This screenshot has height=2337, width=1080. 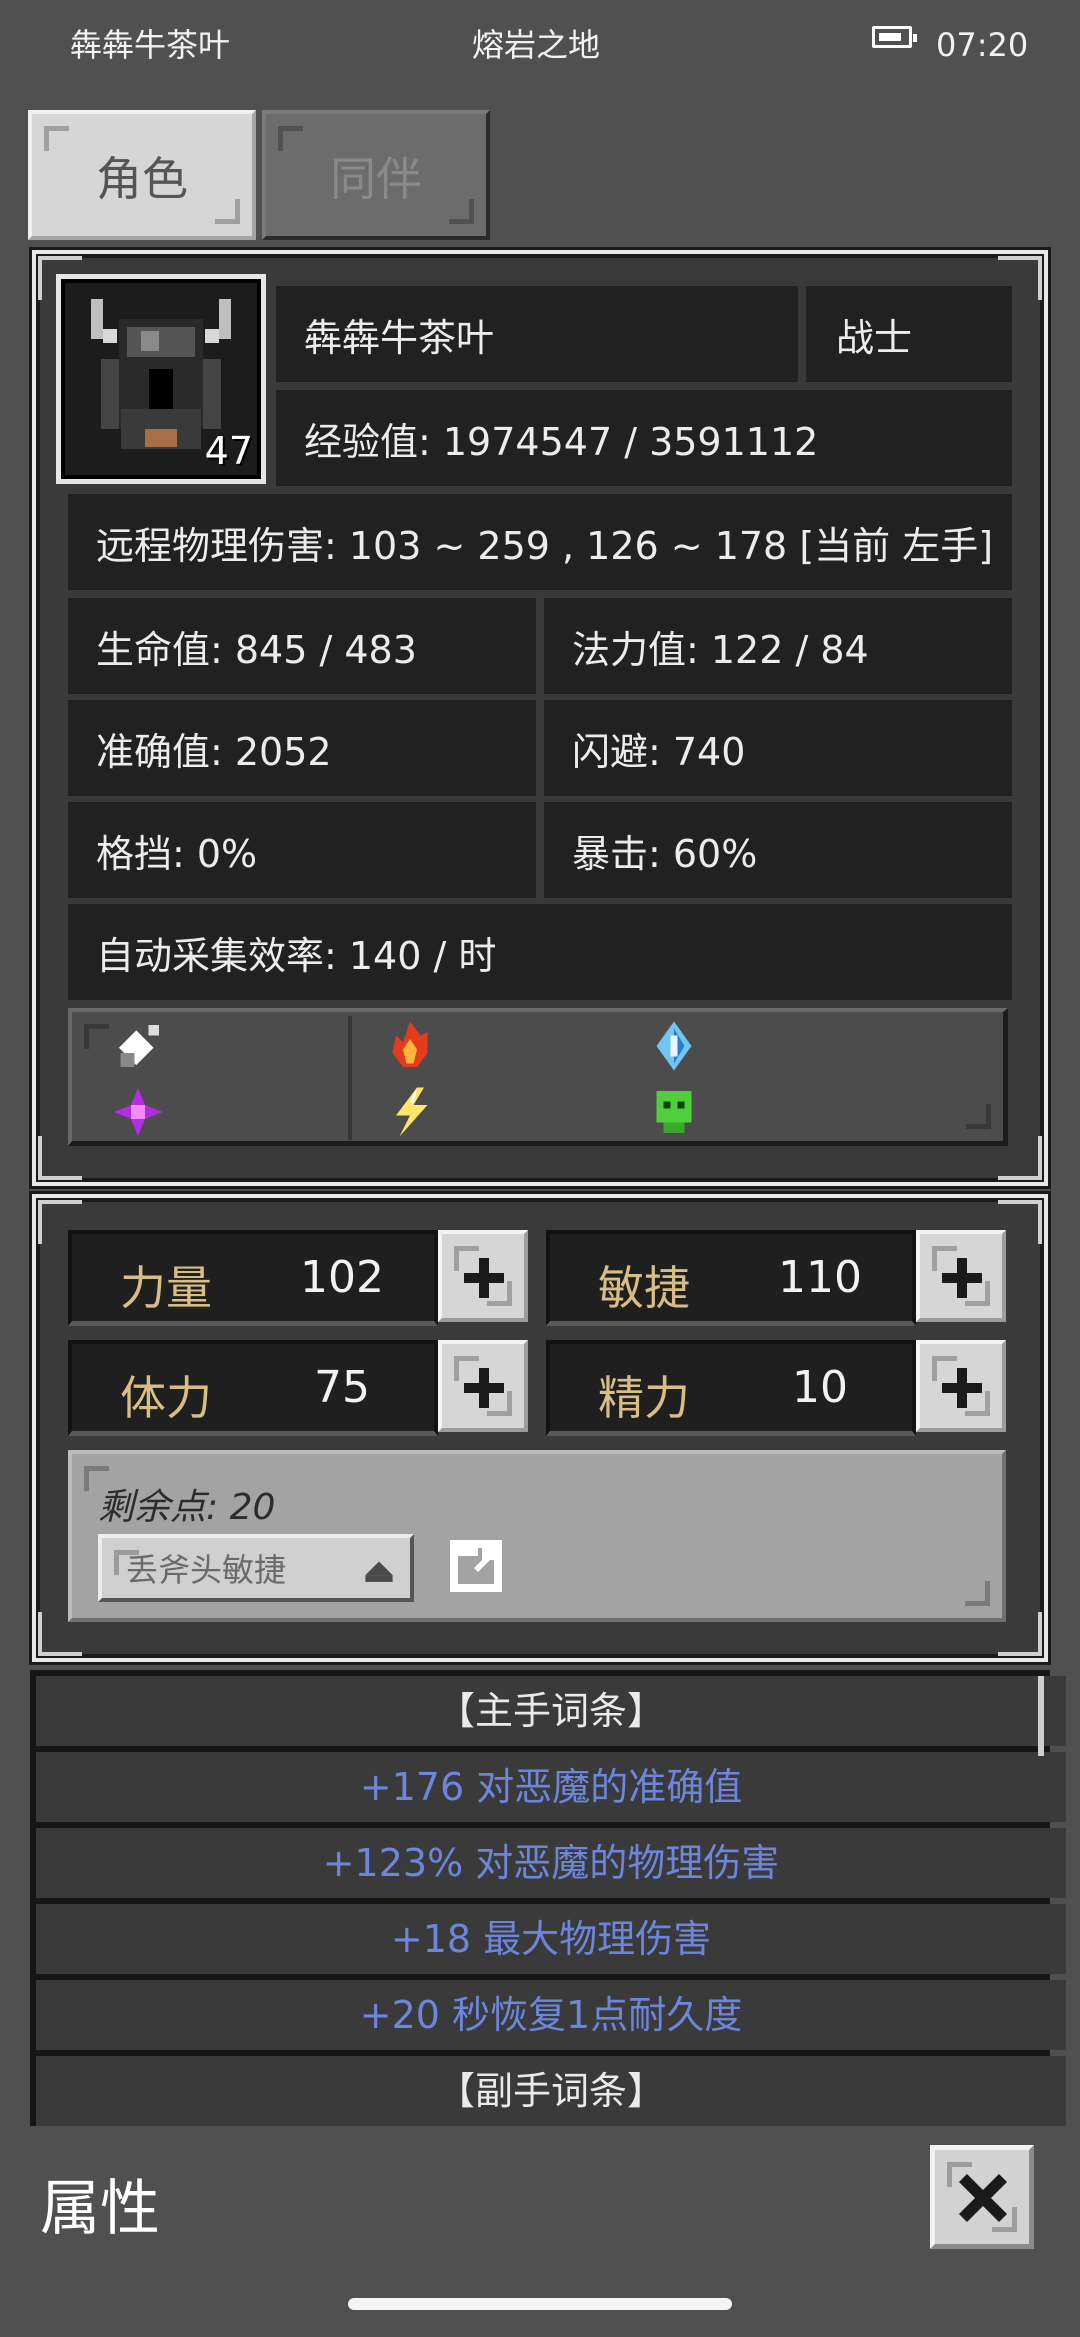 What do you see at coordinates (142, 175) in the screenshot?
I see `tab-character: 角色` at bounding box center [142, 175].